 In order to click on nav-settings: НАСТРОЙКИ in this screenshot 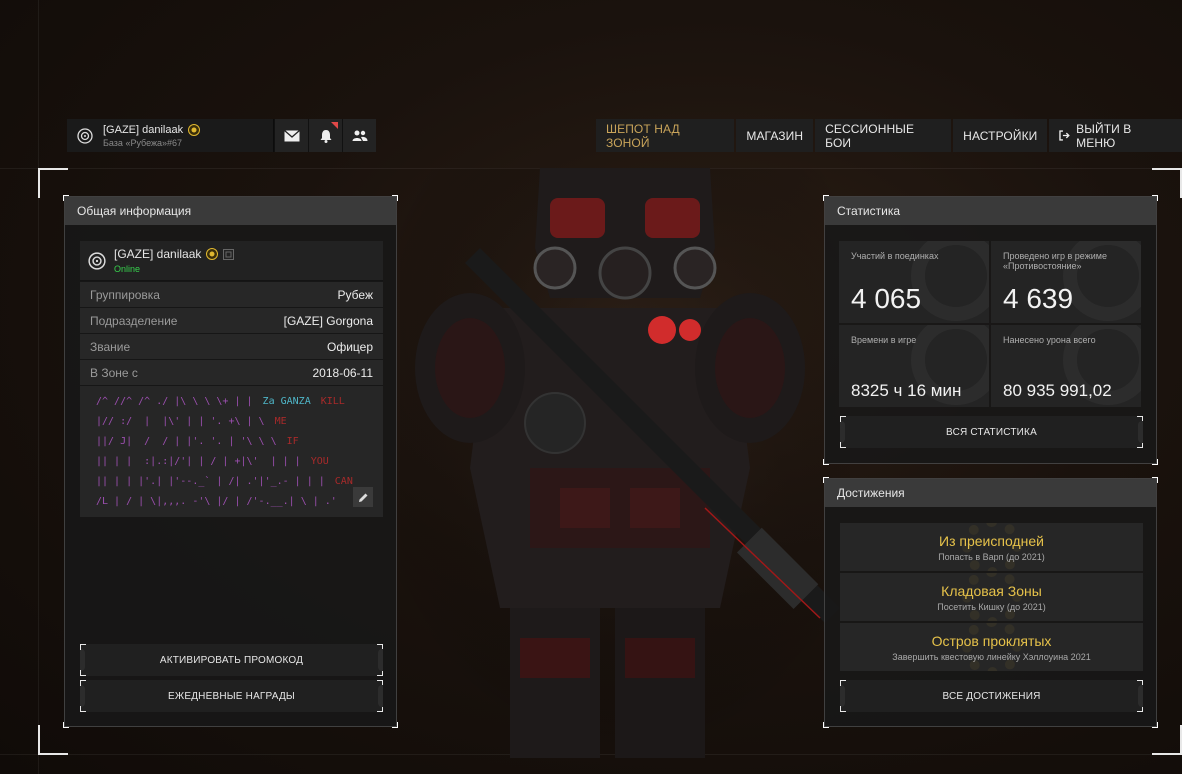, I will do `click(1000, 135)`.